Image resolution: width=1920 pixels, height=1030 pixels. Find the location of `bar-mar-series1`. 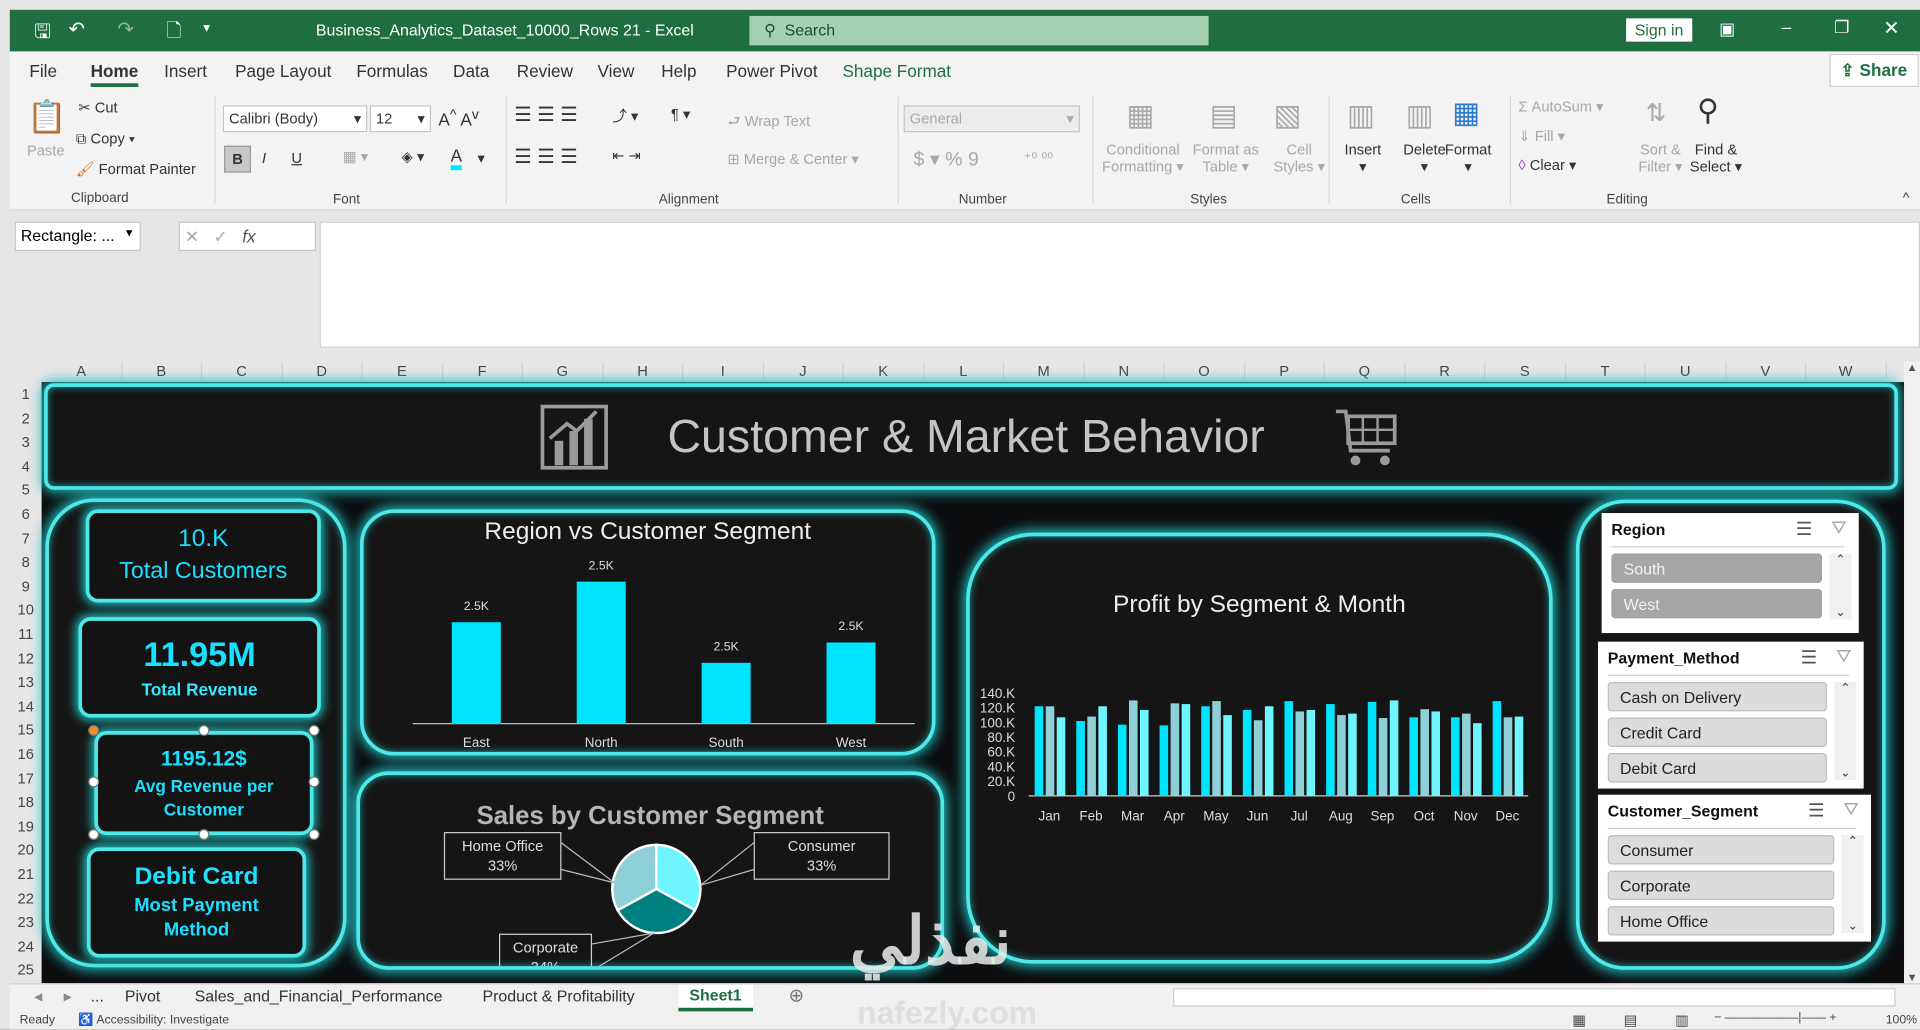

bar-mar-series1 is located at coordinates (1122, 760).